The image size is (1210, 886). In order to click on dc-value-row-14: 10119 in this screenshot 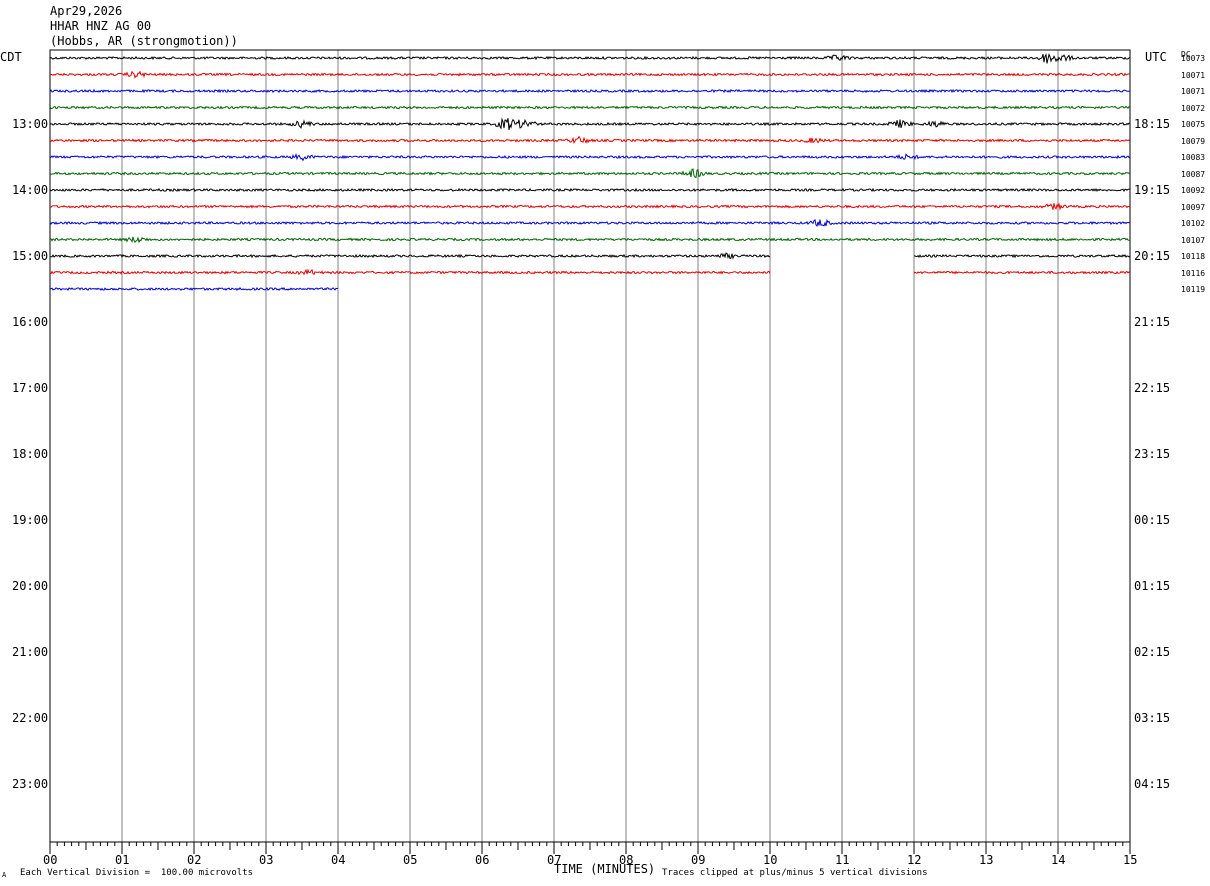, I will do `click(1193, 289)`.